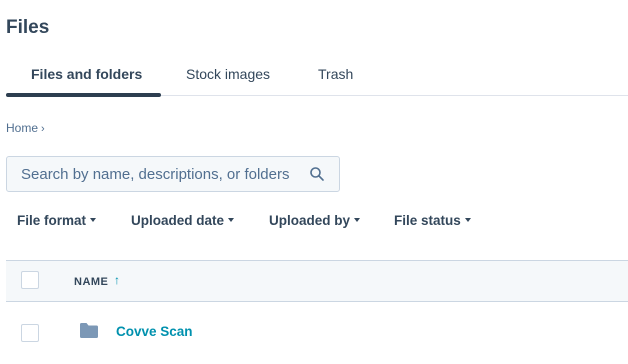  What do you see at coordinates (166, 174) in the screenshot?
I see `search-input` at bounding box center [166, 174].